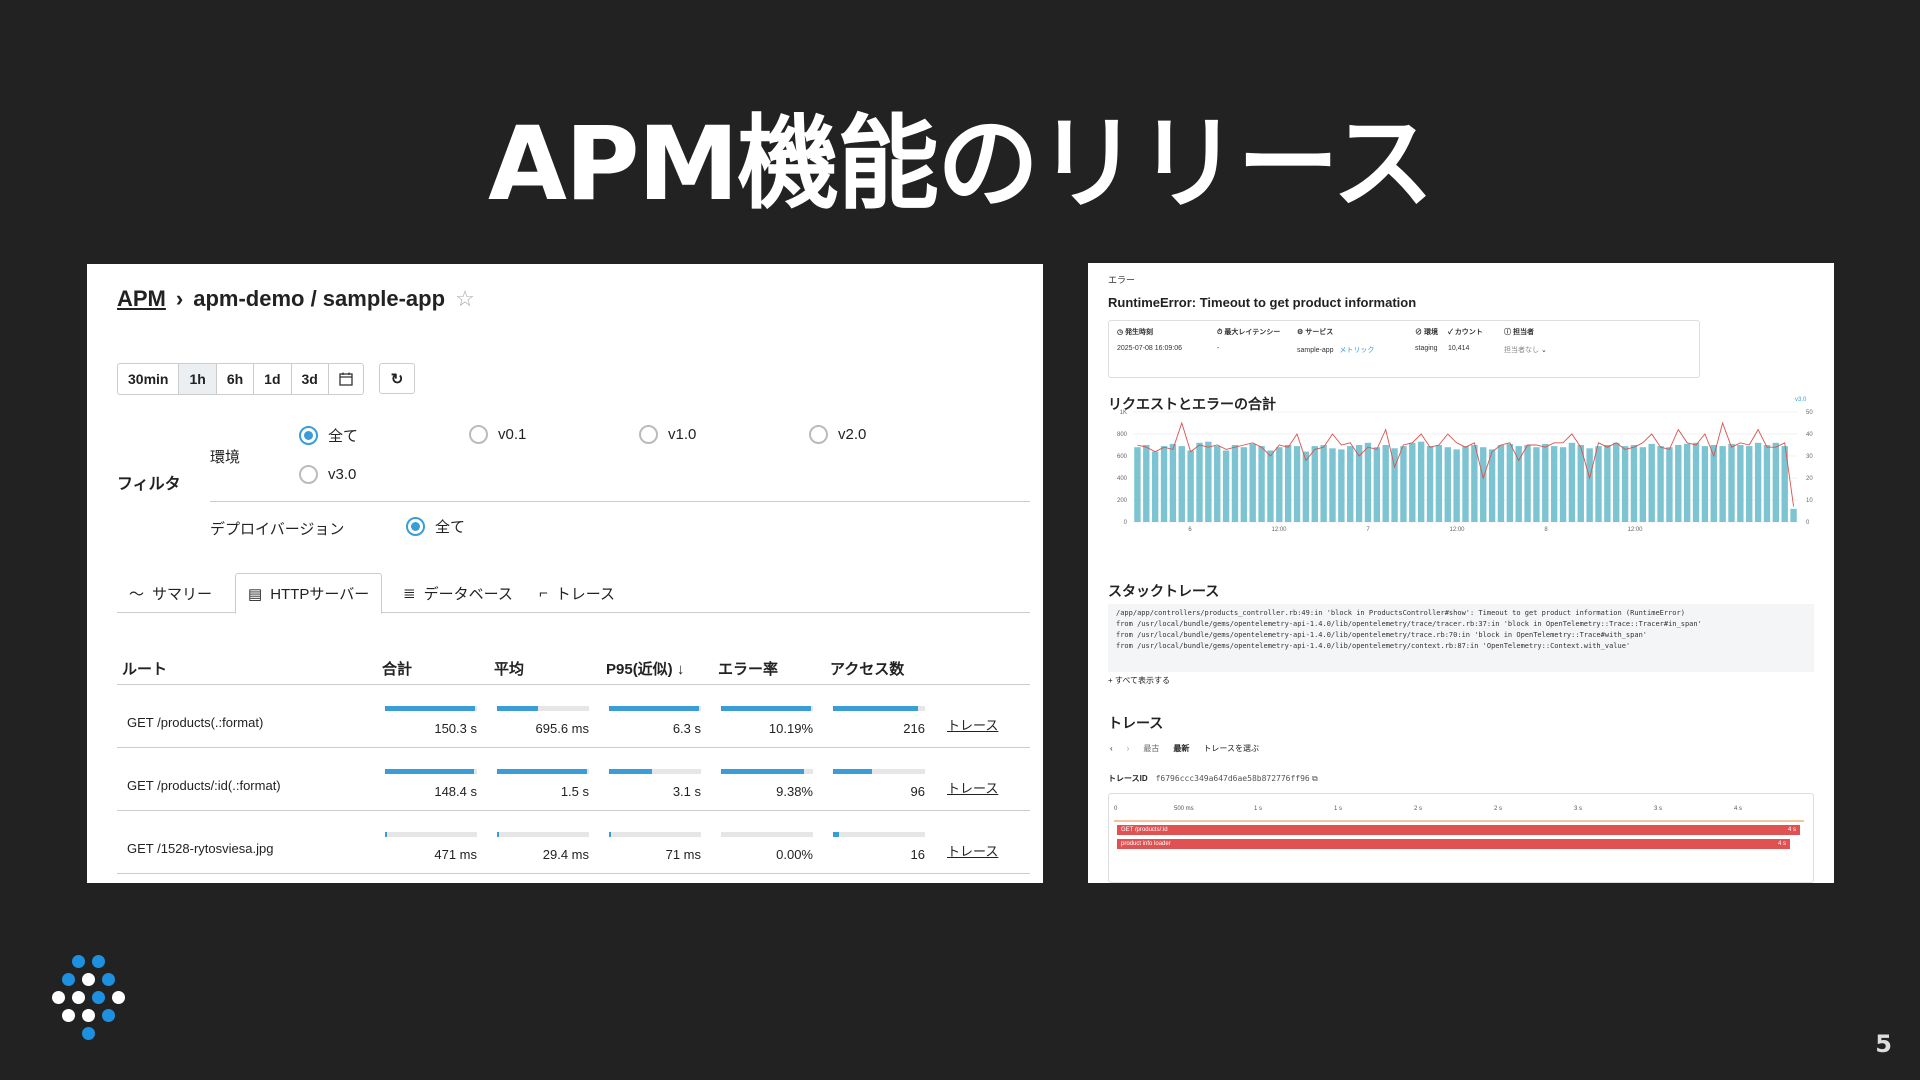 The height and width of the screenshot is (1080, 1920). What do you see at coordinates (1457, 530) in the screenshot?
I see `x-tick: 12:00` at bounding box center [1457, 530].